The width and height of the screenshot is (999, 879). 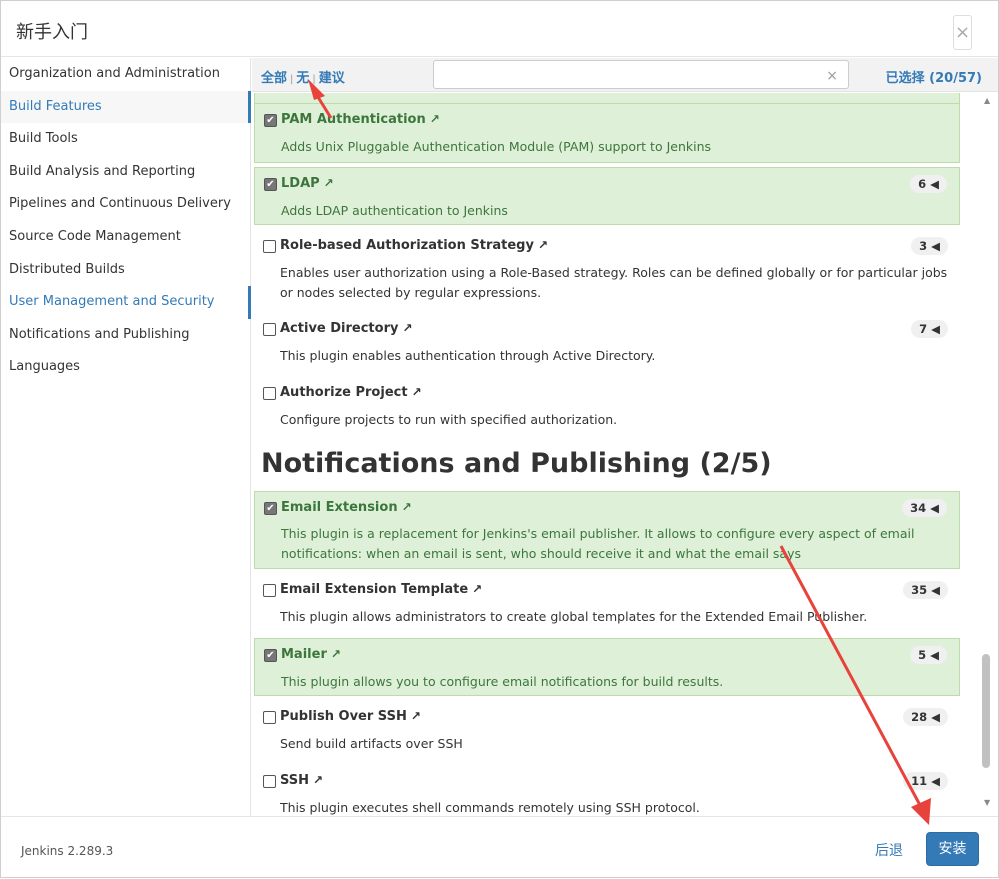 I want to click on plugin-search-input: ×, so click(x=641, y=74).